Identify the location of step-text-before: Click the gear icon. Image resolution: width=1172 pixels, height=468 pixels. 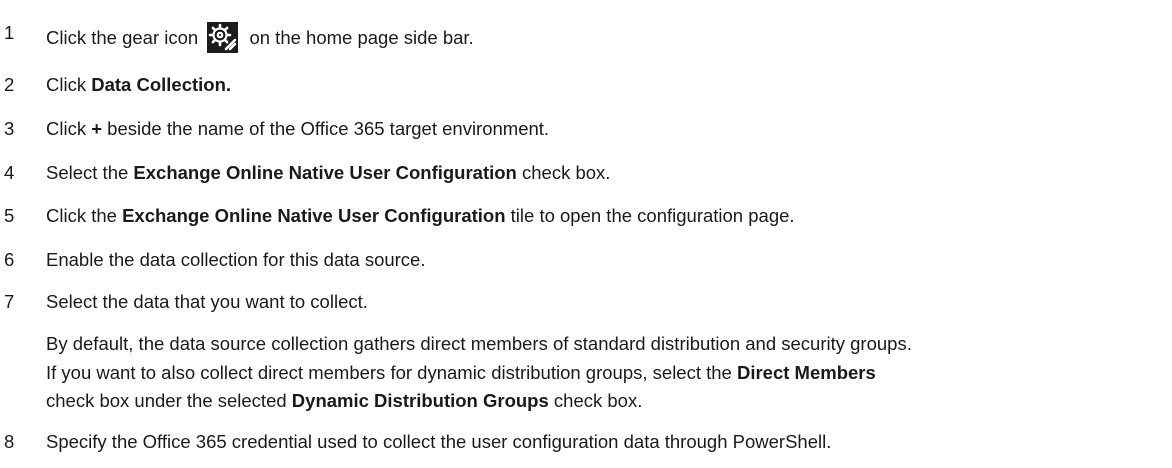
(122, 37).